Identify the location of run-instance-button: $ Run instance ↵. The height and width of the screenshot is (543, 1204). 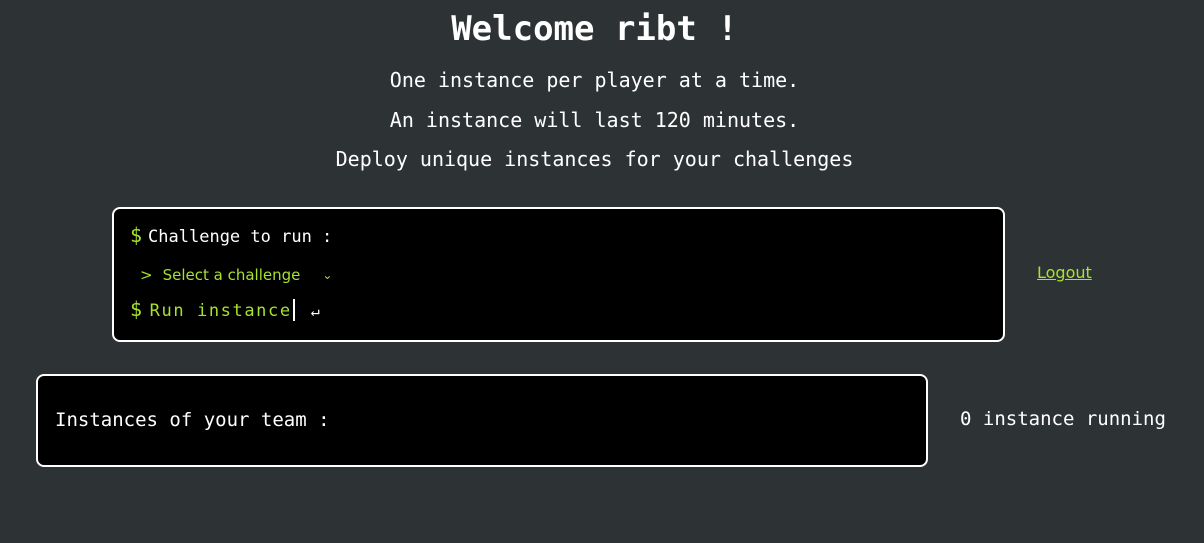
(225, 310).